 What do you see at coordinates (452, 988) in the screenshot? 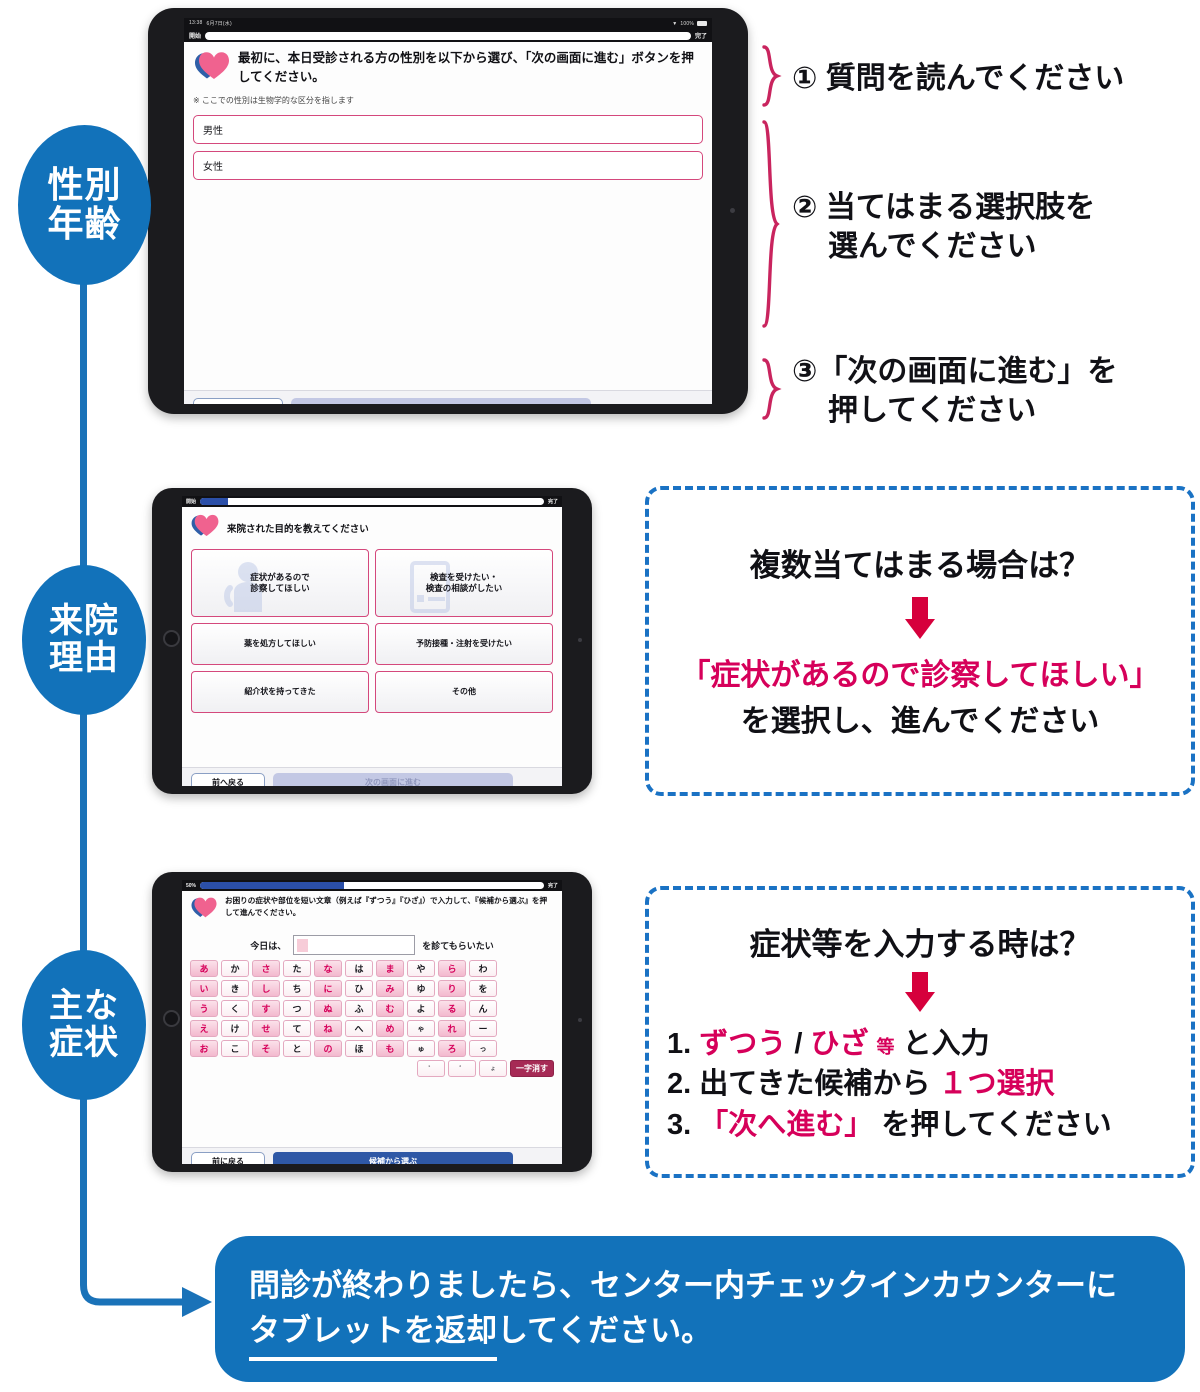
I see `key-ri: り` at bounding box center [452, 988].